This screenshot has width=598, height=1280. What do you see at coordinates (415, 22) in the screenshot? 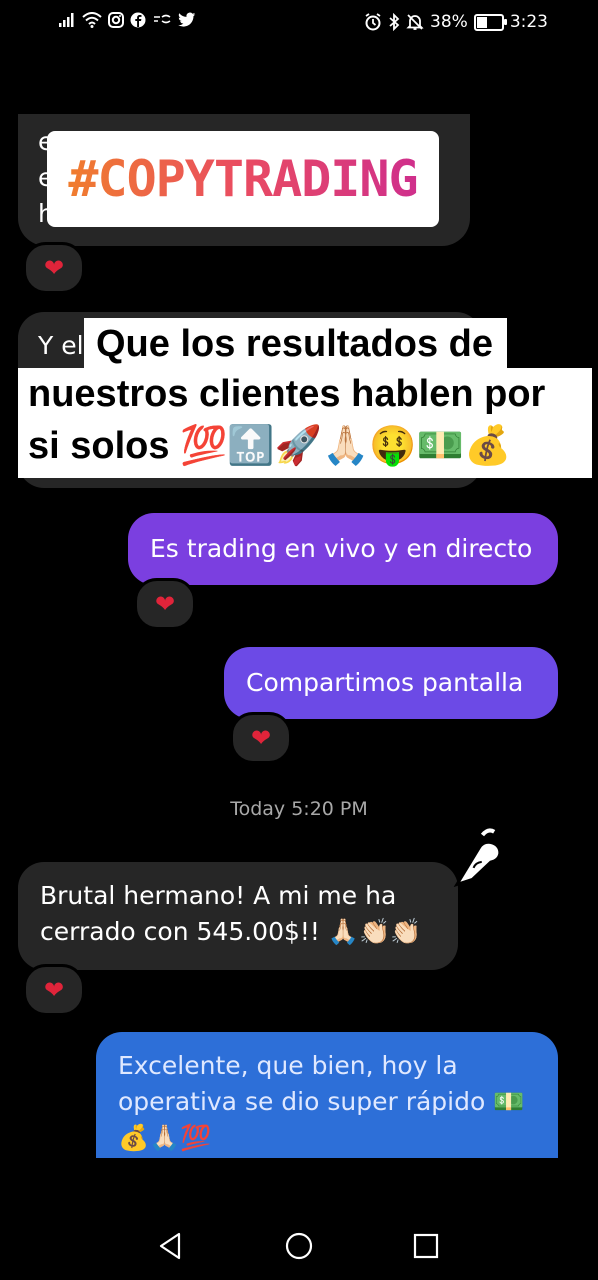
I see `mute-icon` at bounding box center [415, 22].